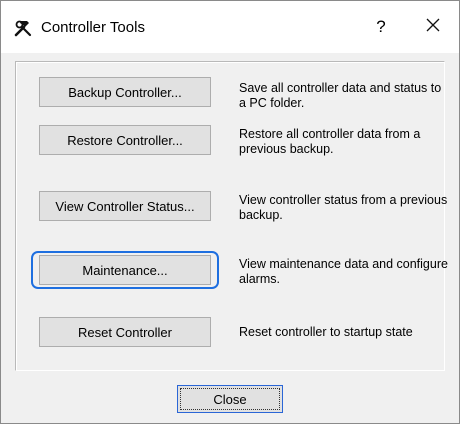  I want to click on title-bar: Controller Tools ?, so click(230, 27).